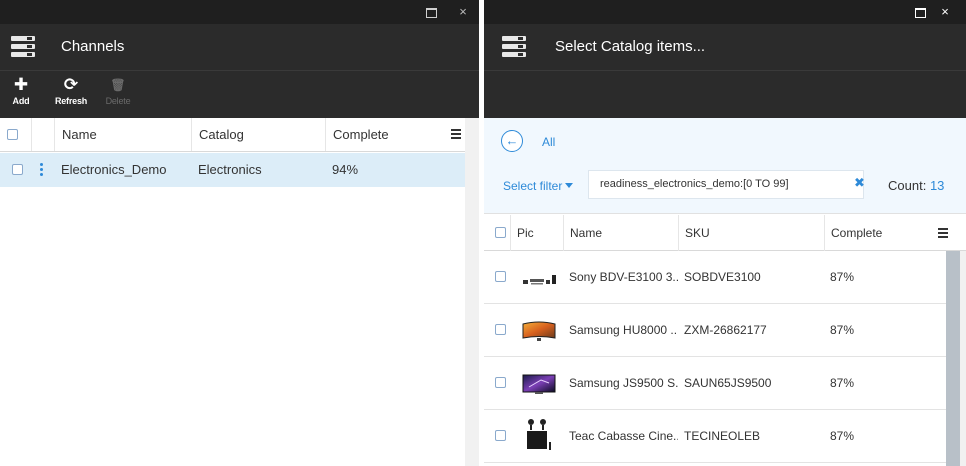 Image resolution: width=966 pixels, height=466 pixels. I want to click on table-row: Sony BDV-E3100 3... SOBDVE3100 87%, so click(715, 277).